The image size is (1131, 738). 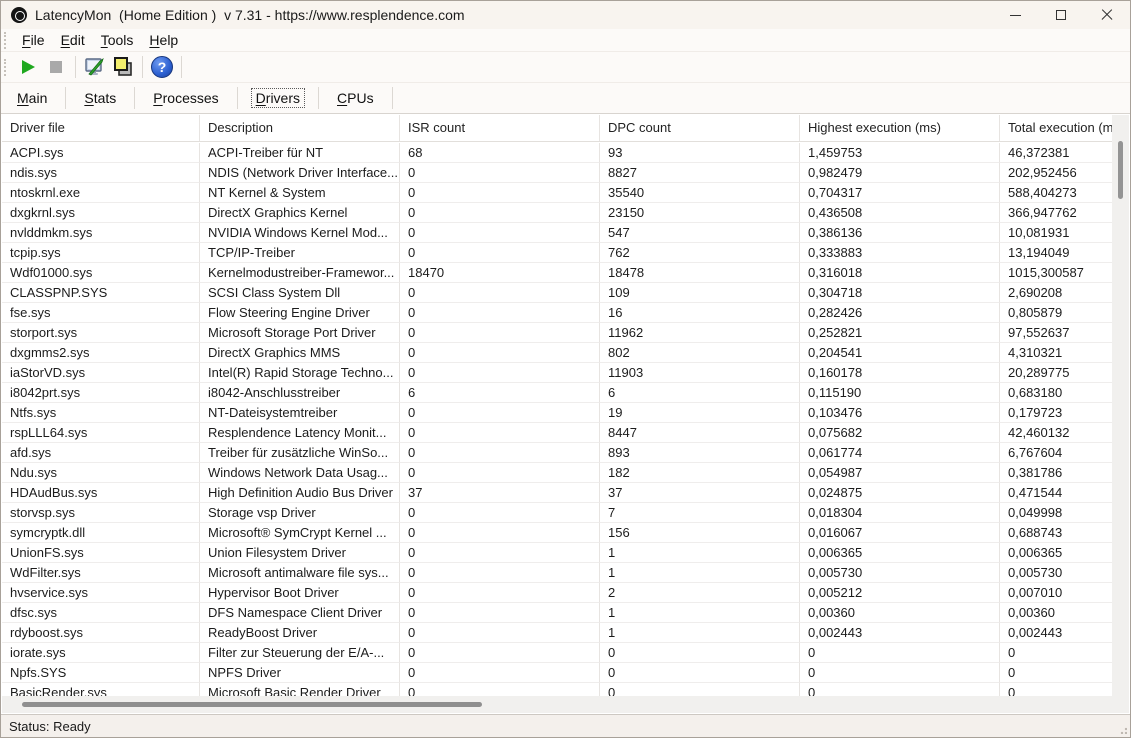 What do you see at coordinates (700, 173) in the screenshot?
I see `cell-dpc: 8827` at bounding box center [700, 173].